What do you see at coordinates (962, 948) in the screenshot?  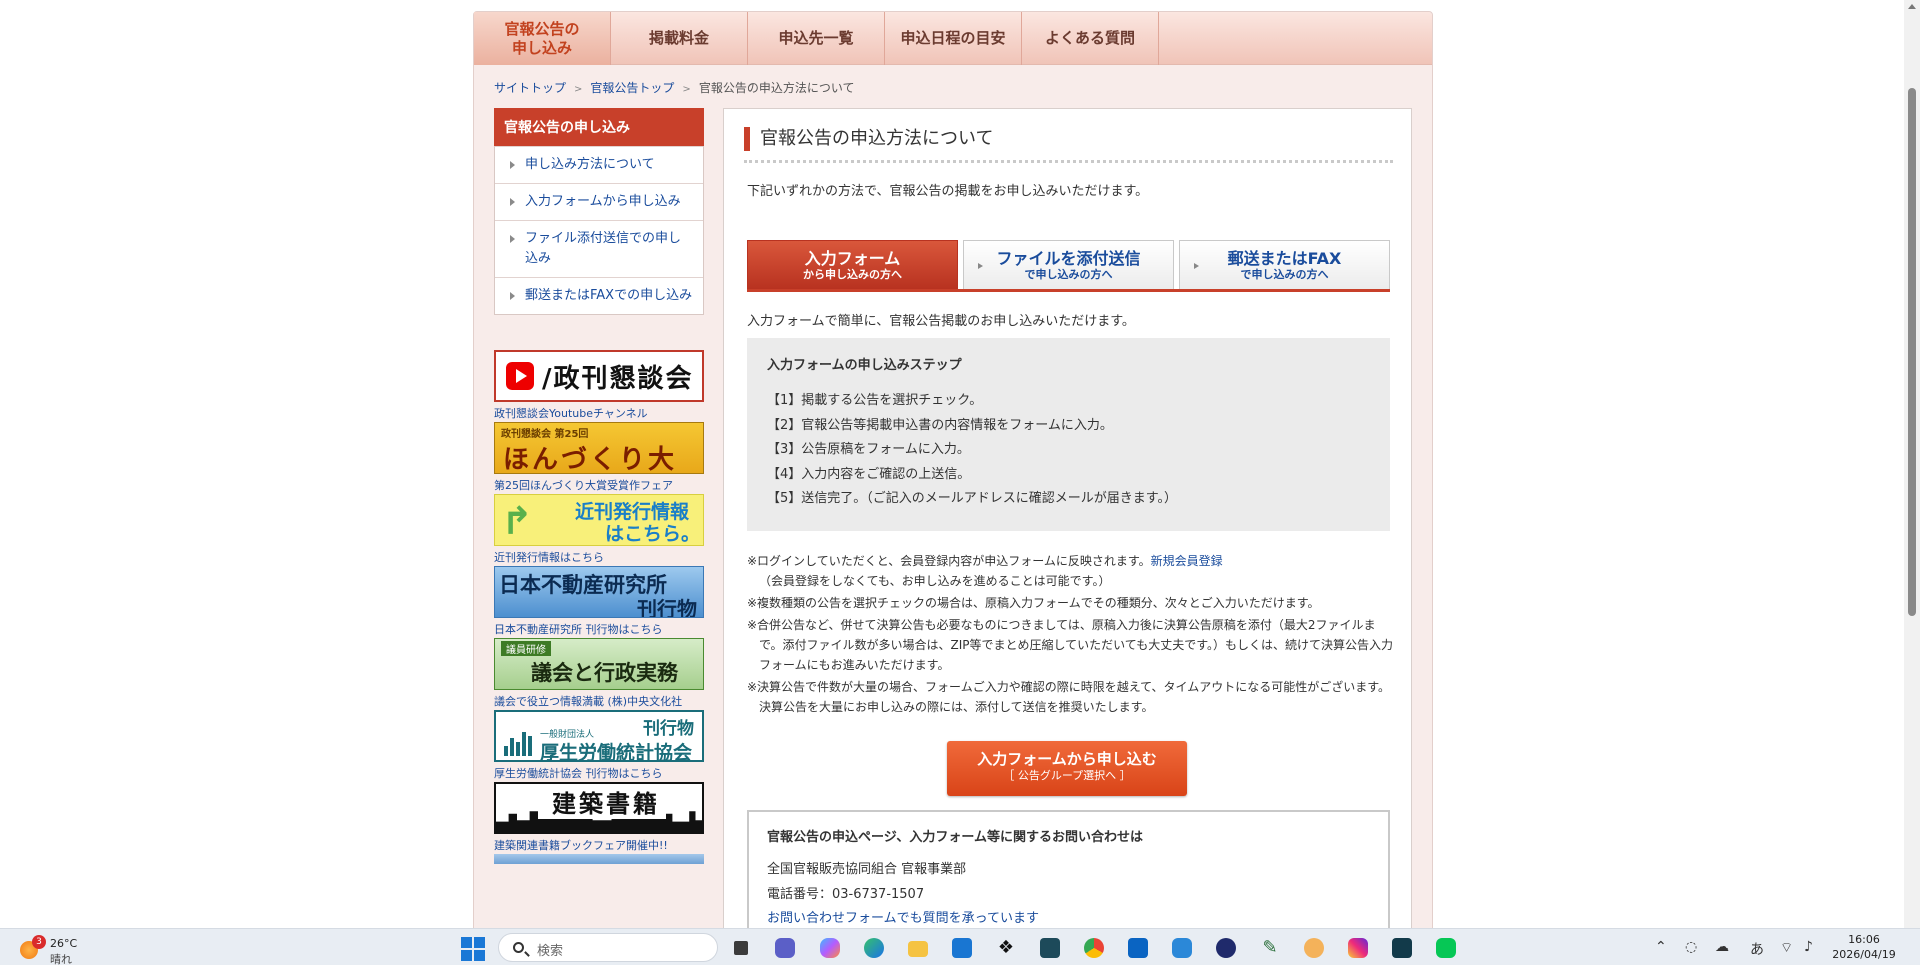 I see `store-icon` at bounding box center [962, 948].